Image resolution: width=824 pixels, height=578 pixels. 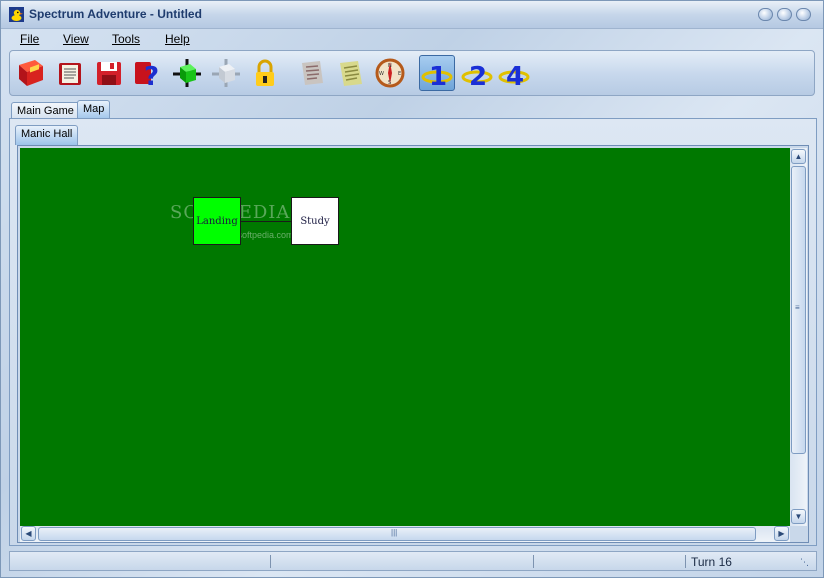 I want to click on svg-text: 4, so click(x=515, y=76).